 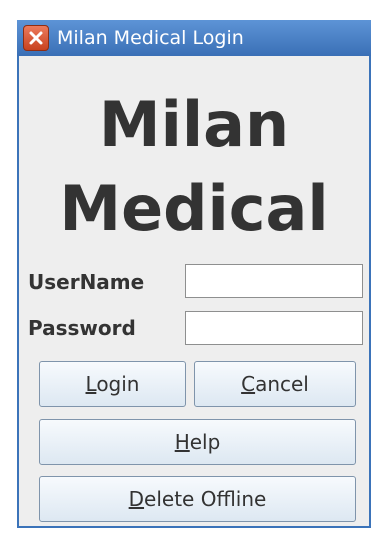 I want to click on help-button: Help, so click(x=197, y=442).